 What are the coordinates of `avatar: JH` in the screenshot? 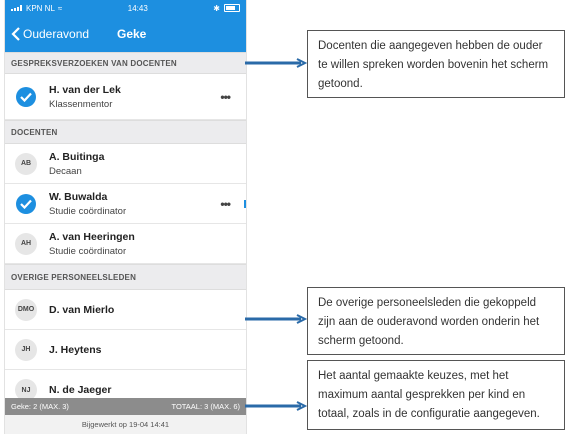 It's located at (26, 349).